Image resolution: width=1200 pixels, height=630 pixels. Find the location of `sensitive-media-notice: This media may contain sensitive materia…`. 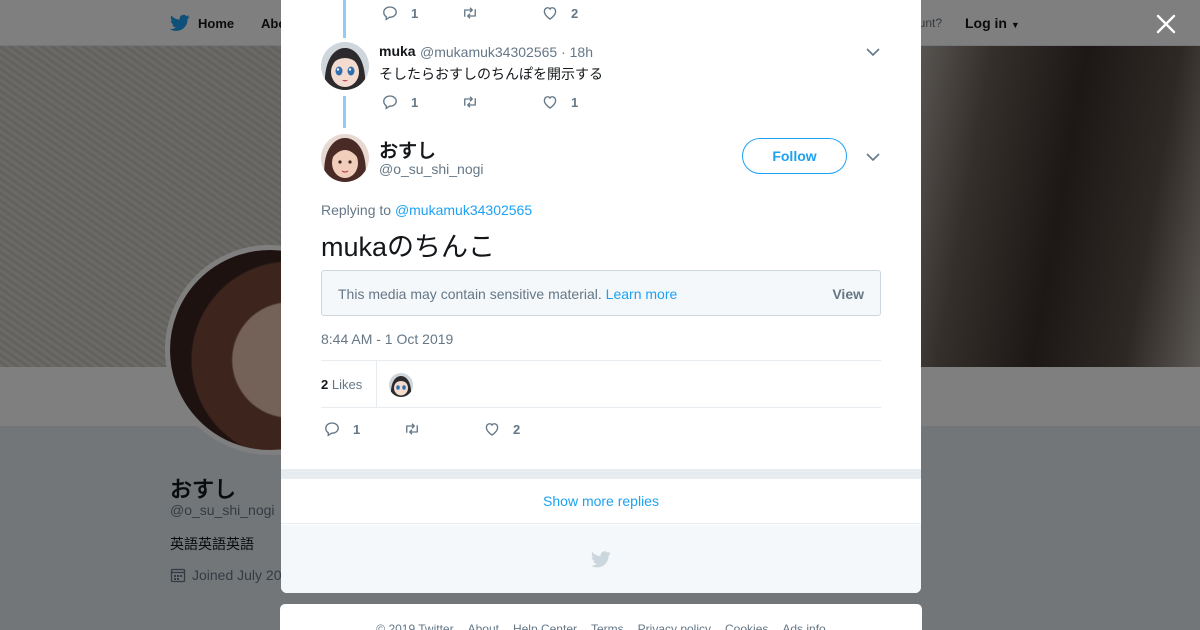

sensitive-media-notice: This media may contain sensitive materia… is located at coordinates (601, 293).